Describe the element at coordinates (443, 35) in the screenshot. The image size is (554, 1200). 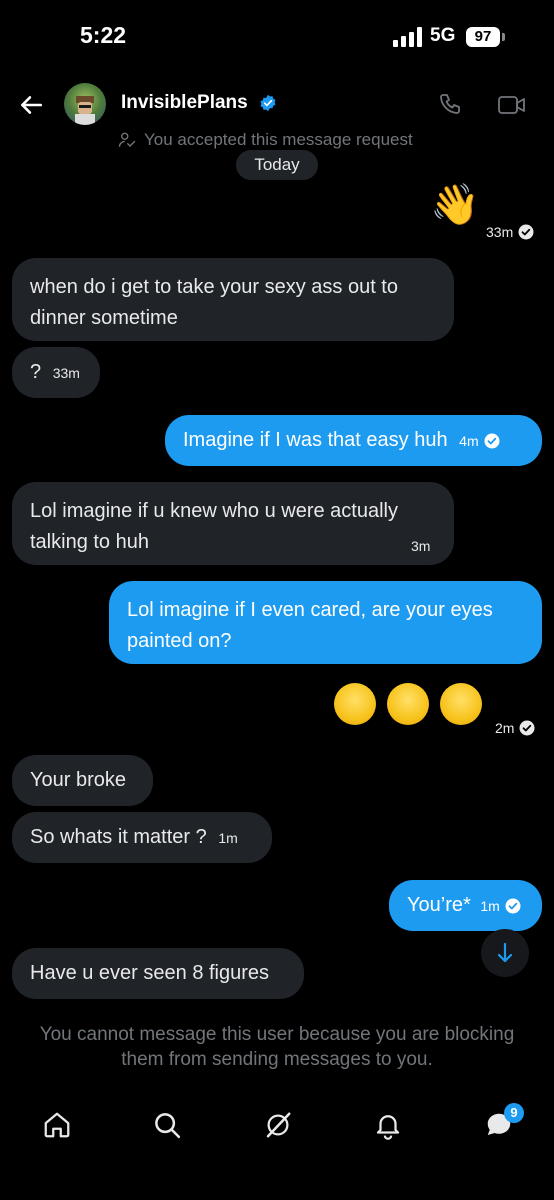
I see `network-type: 5G` at that location.